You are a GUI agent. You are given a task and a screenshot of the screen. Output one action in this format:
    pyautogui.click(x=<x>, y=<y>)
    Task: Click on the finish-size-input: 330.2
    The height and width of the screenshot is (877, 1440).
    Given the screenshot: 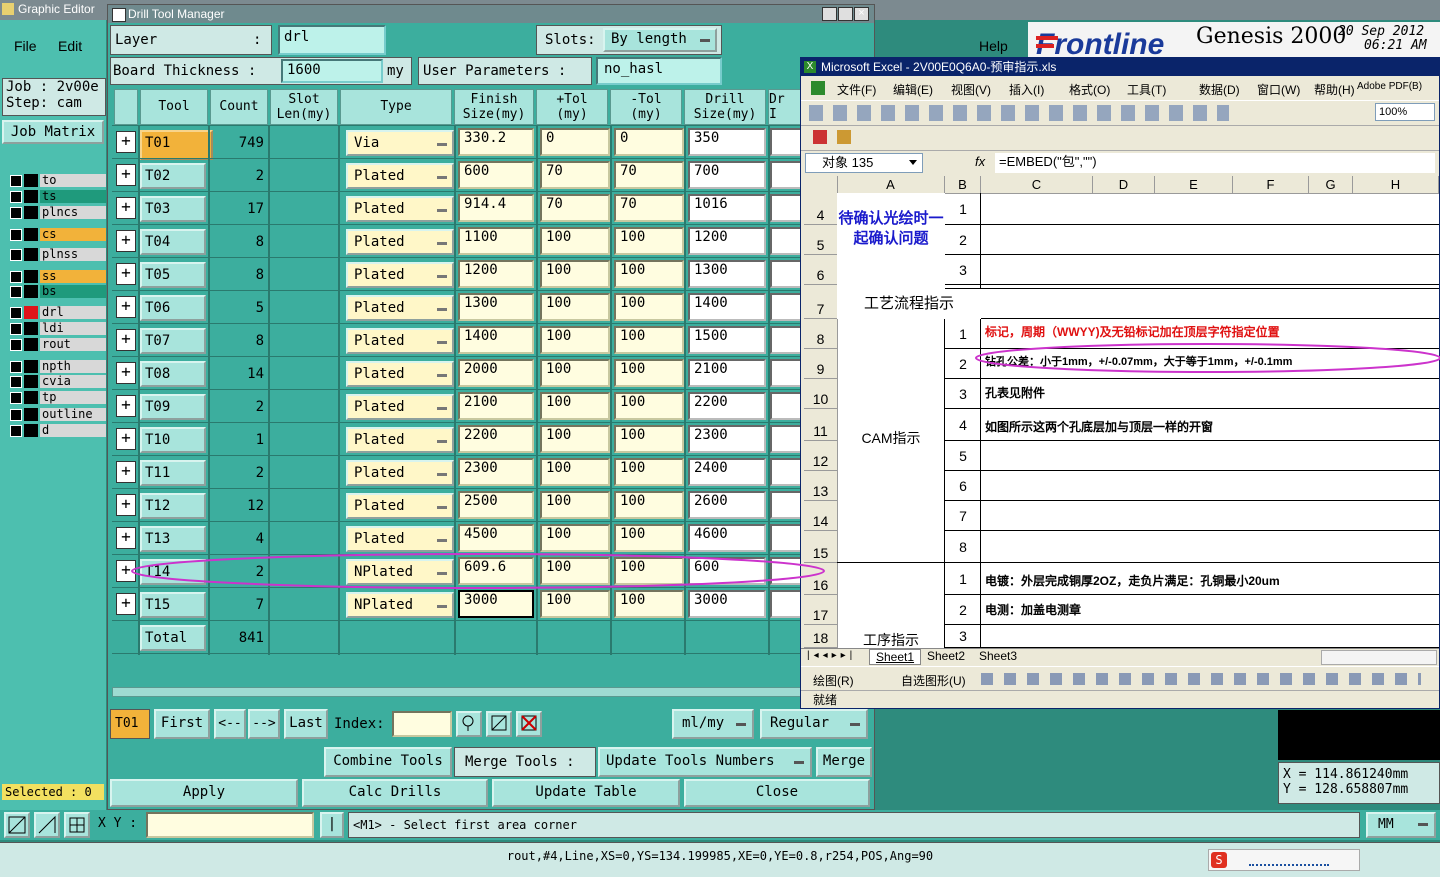 What is the action you would take?
    pyautogui.click(x=496, y=142)
    